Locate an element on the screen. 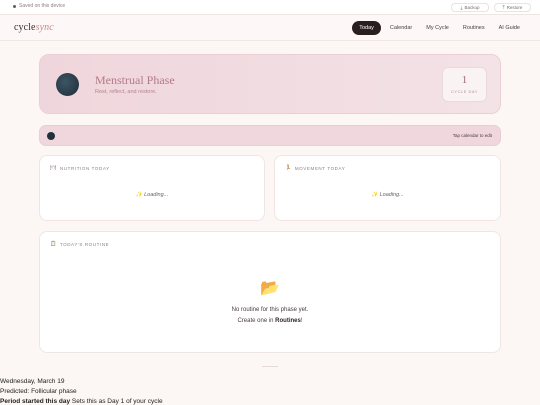 The height and width of the screenshot is (405, 540). moon-phase-icon is located at coordinates (67, 84).